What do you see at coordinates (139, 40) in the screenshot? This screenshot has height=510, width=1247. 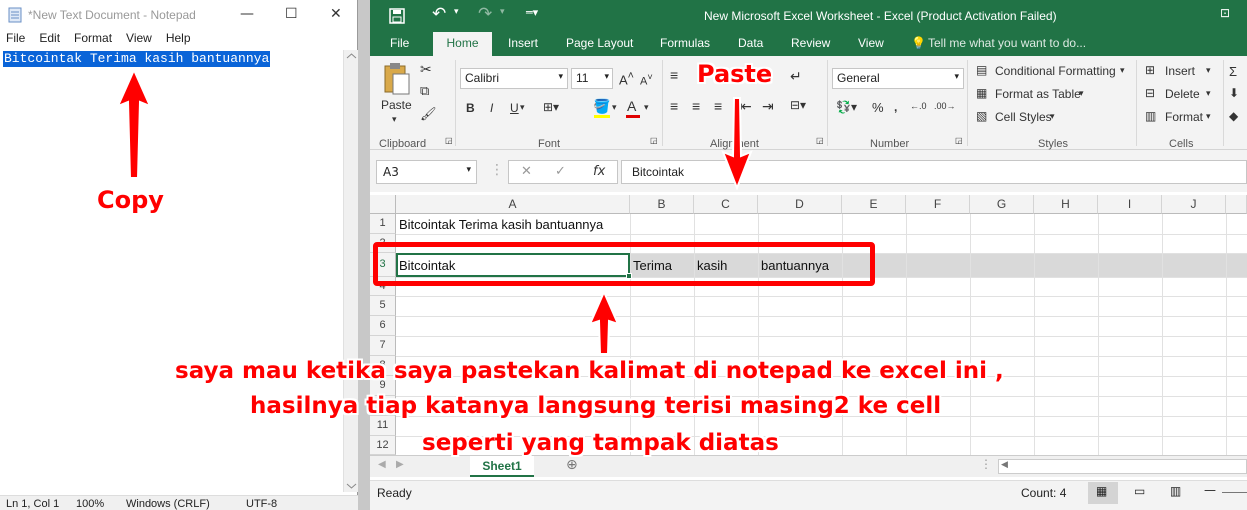 I see `menu-view: View` at bounding box center [139, 40].